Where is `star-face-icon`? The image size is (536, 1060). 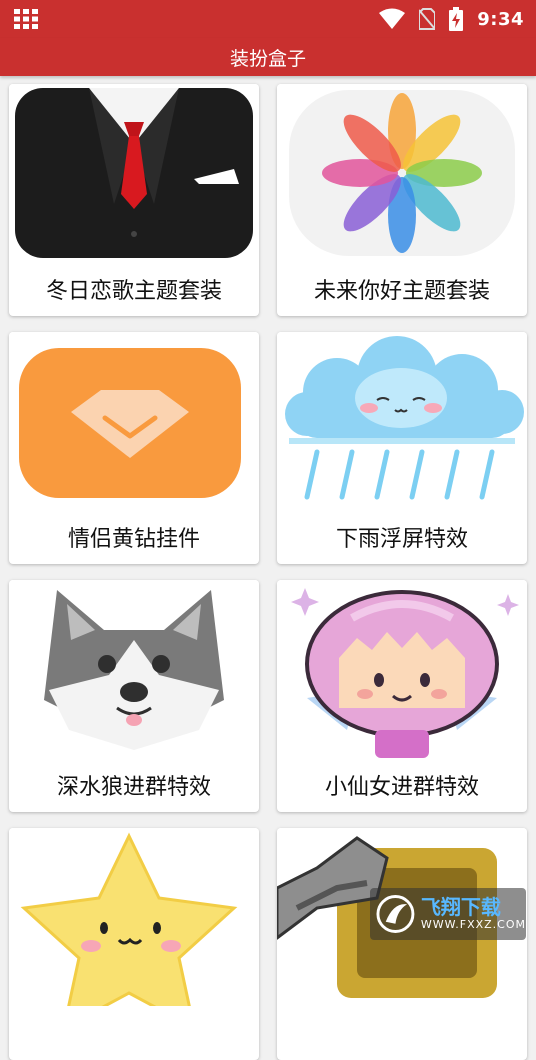 star-face-icon is located at coordinates (134, 917).